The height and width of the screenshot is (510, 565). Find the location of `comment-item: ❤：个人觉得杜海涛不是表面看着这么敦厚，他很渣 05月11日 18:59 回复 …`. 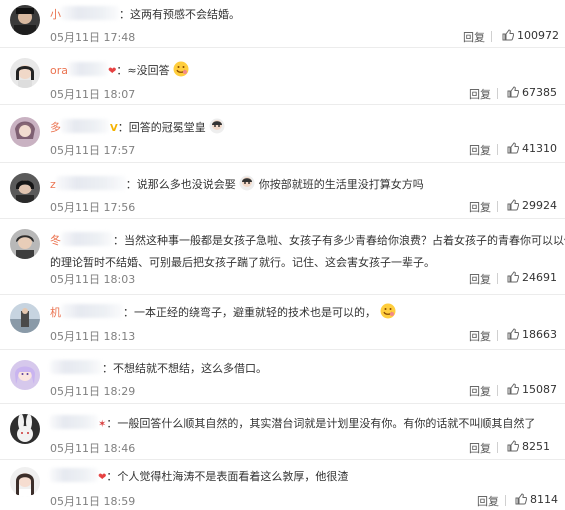

comment-item: ❤：个人觉得杜海涛不是表面看着这么敦厚，他很渣 05月11日 18:59 回复 … is located at coordinates (282, 485).